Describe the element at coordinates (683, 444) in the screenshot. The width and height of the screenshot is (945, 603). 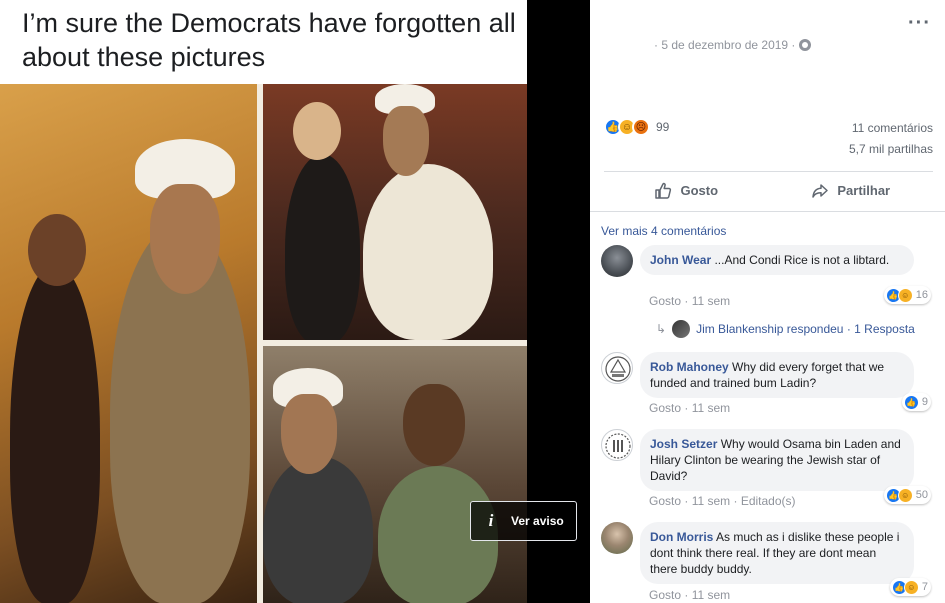
I see `comment-author: Josh Setzer` at that location.